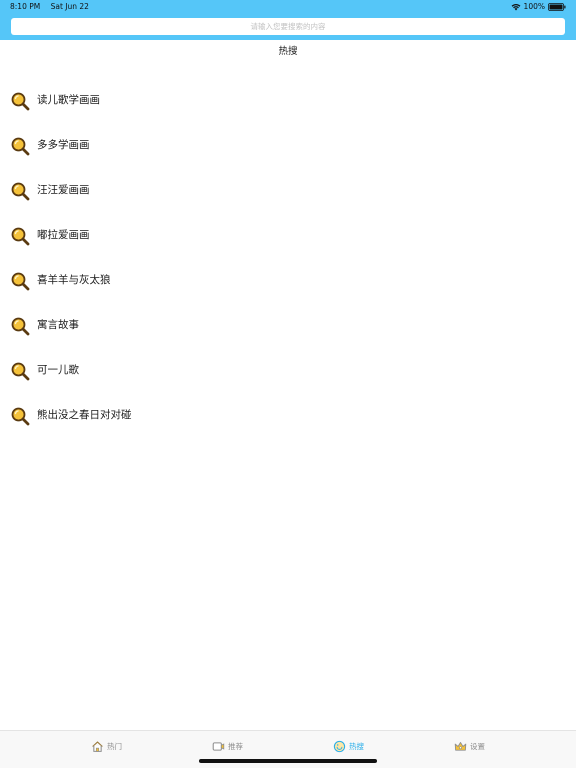  Describe the element at coordinates (84, 415) in the screenshot. I see `hot-search-label: 熊出没之春日对对碰` at that location.